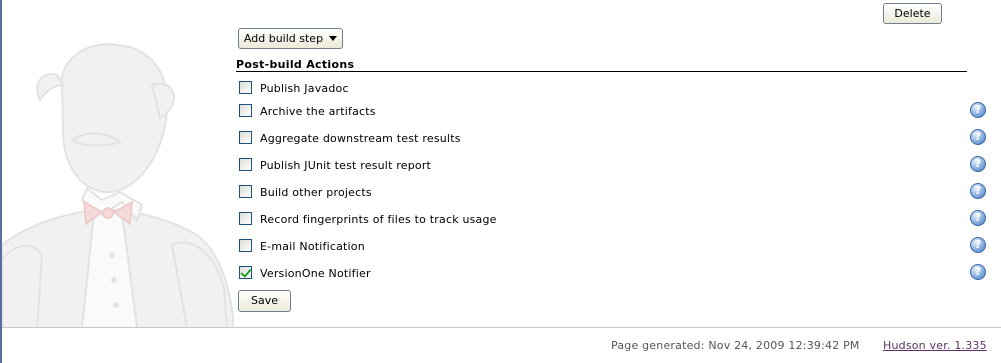 The height and width of the screenshot is (363, 1001). I want to click on publish-javadoc-label: Publish Javadoc, so click(304, 88).